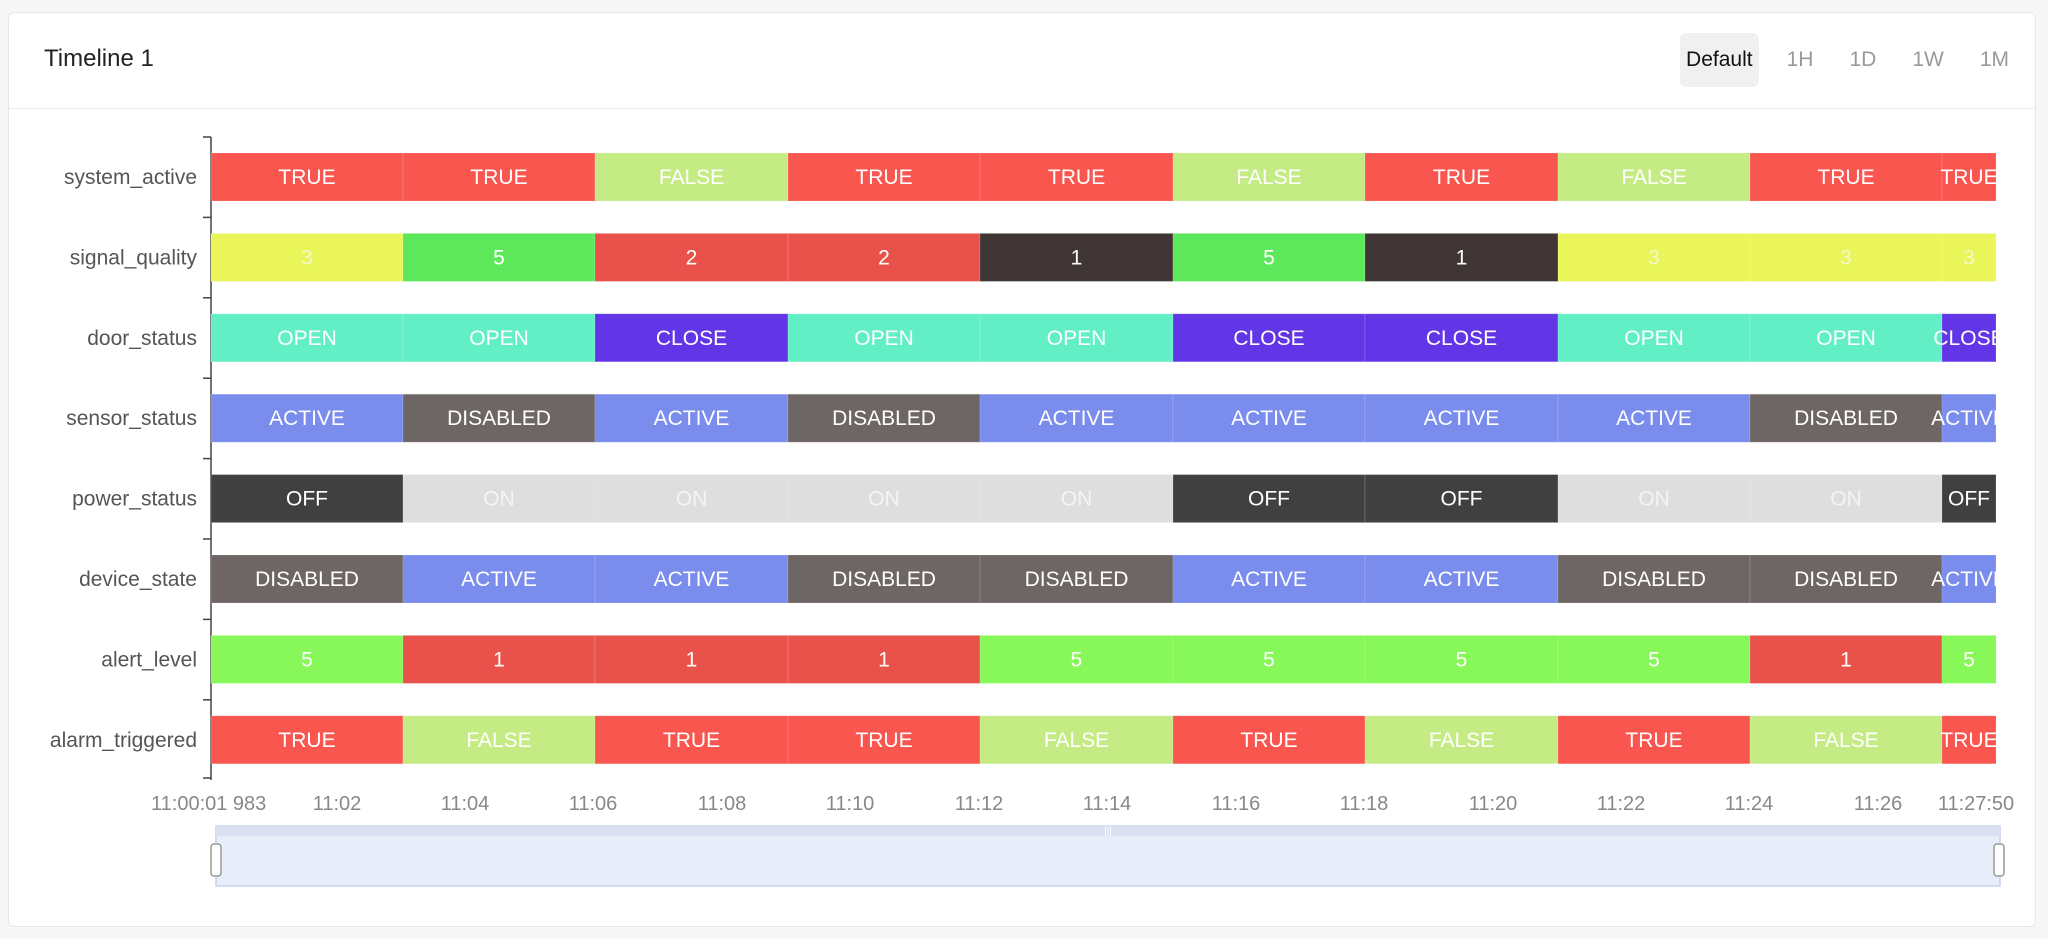 The height and width of the screenshot is (939, 2048). What do you see at coordinates (123, 740) in the screenshot?
I see `row-label-alarm-triggered: alarm_triggered` at bounding box center [123, 740].